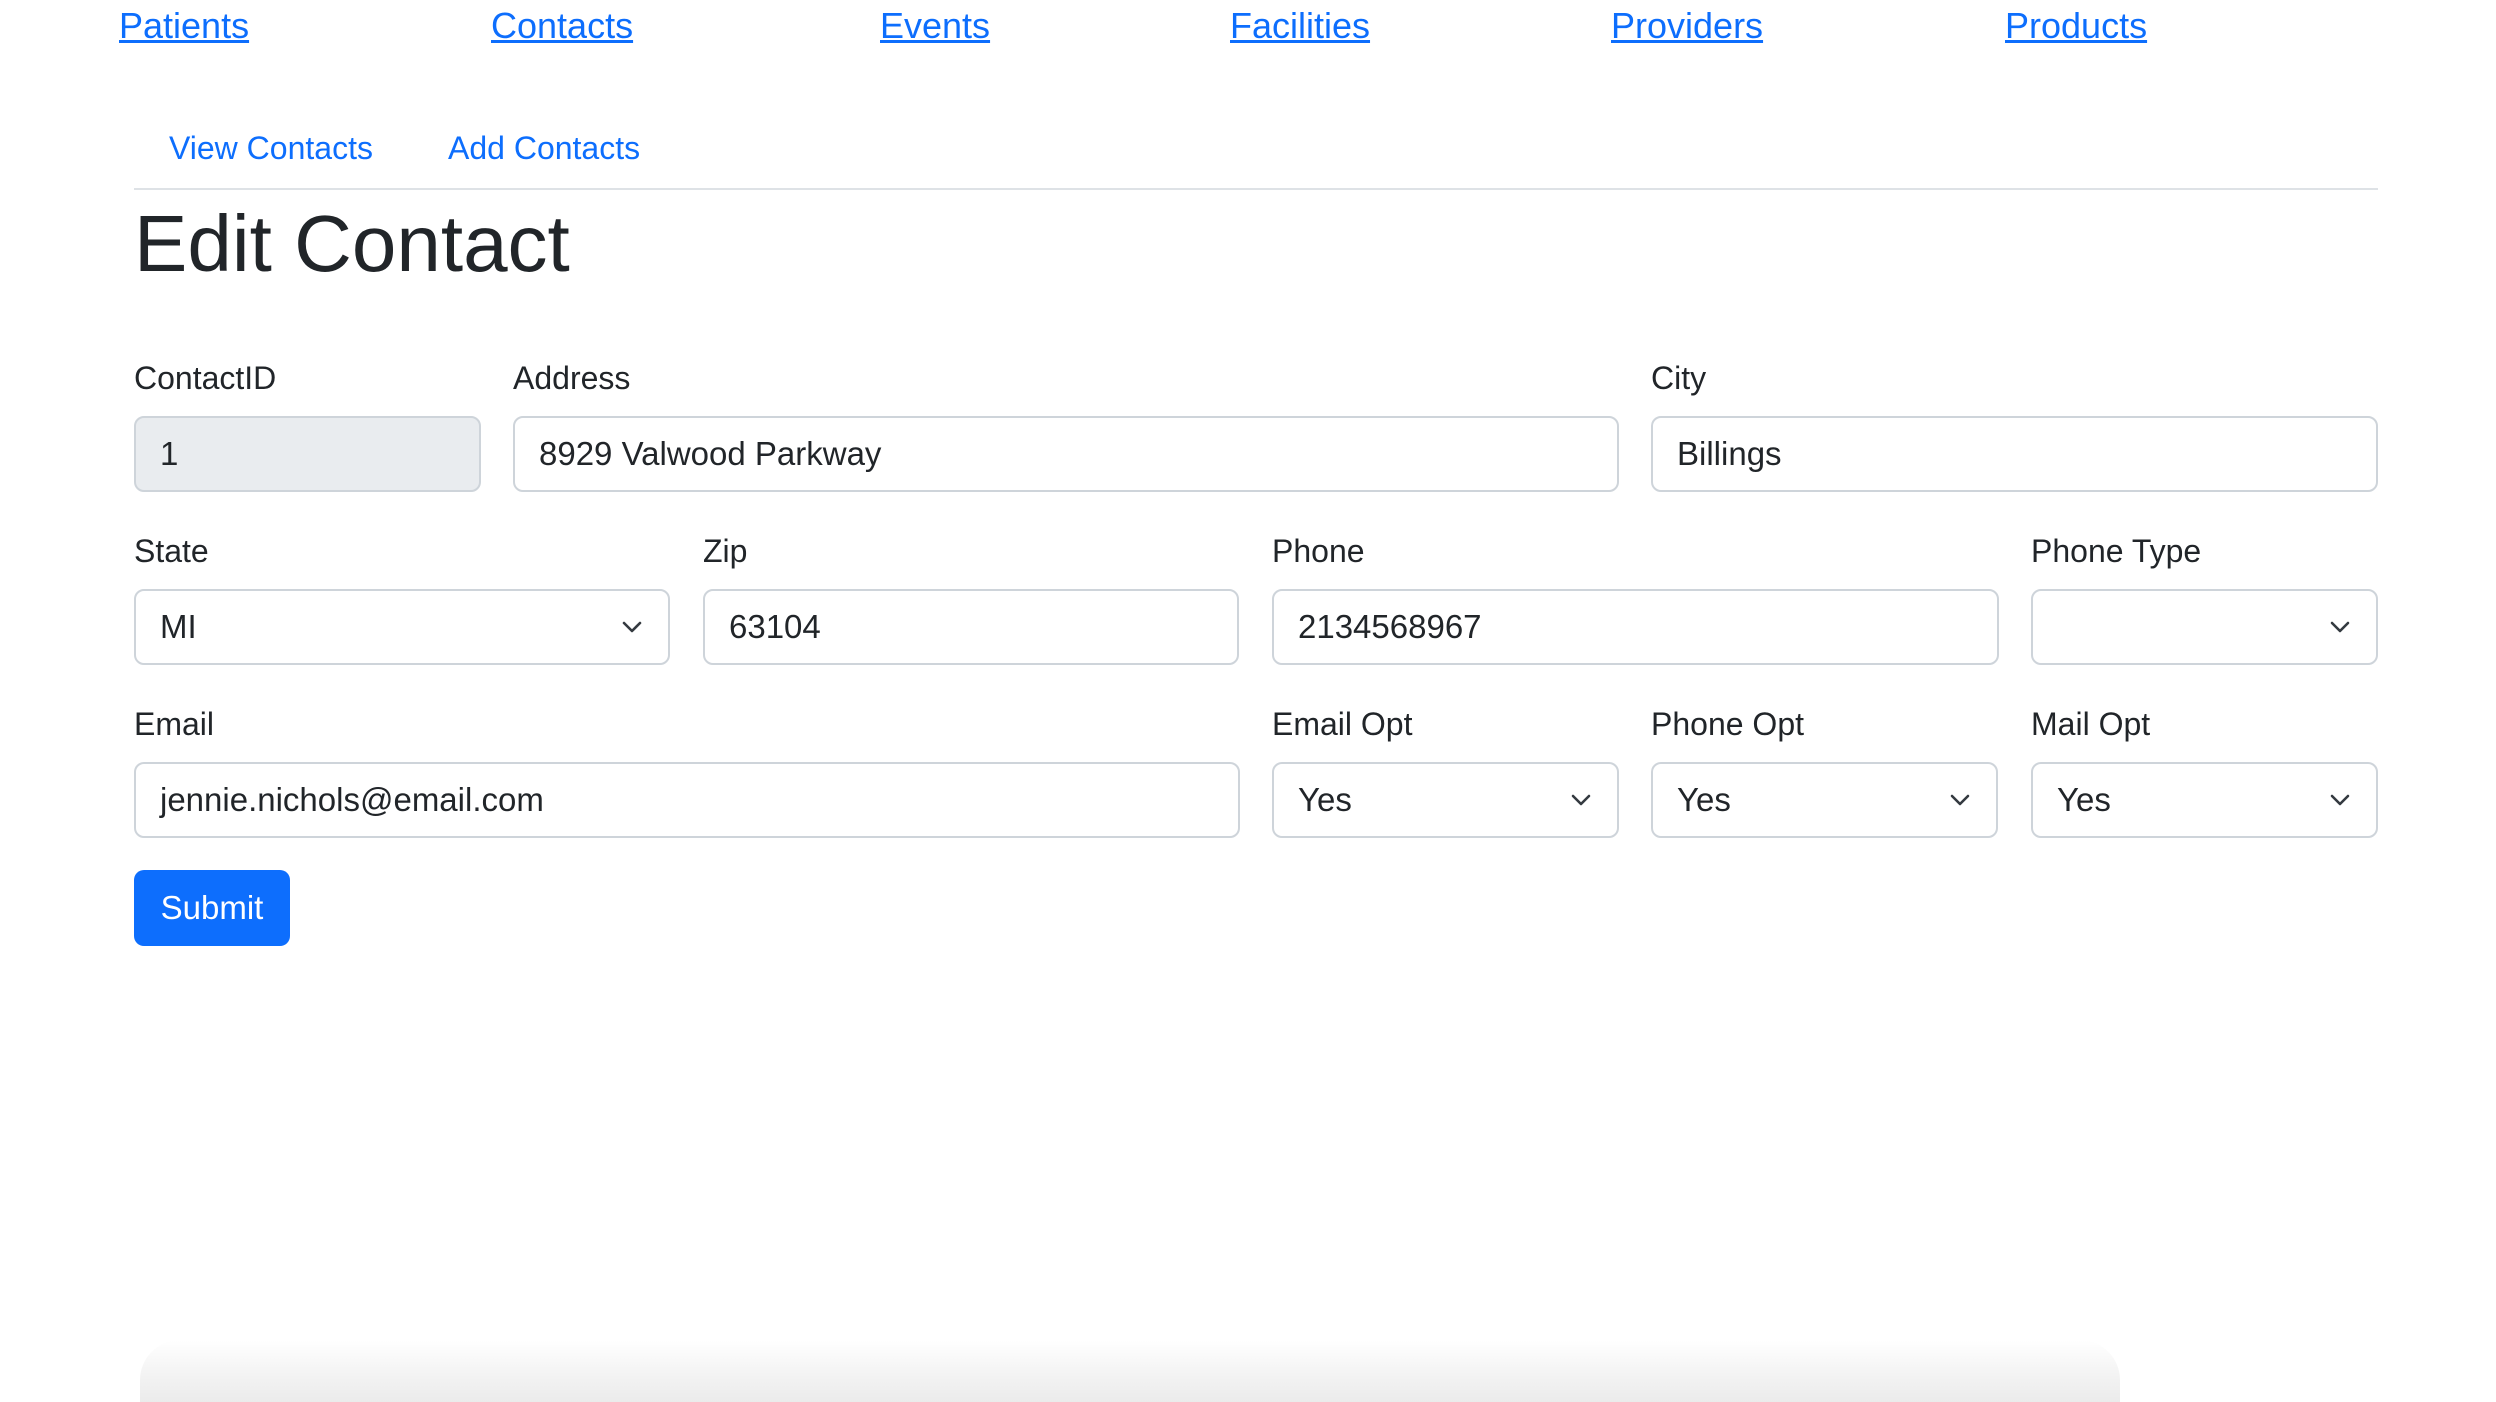 The width and height of the screenshot is (2496, 1402). What do you see at coordinates (2014, 454) in the screenshot?
I see `city-input: Billings` at bounding box center [2014, 454].